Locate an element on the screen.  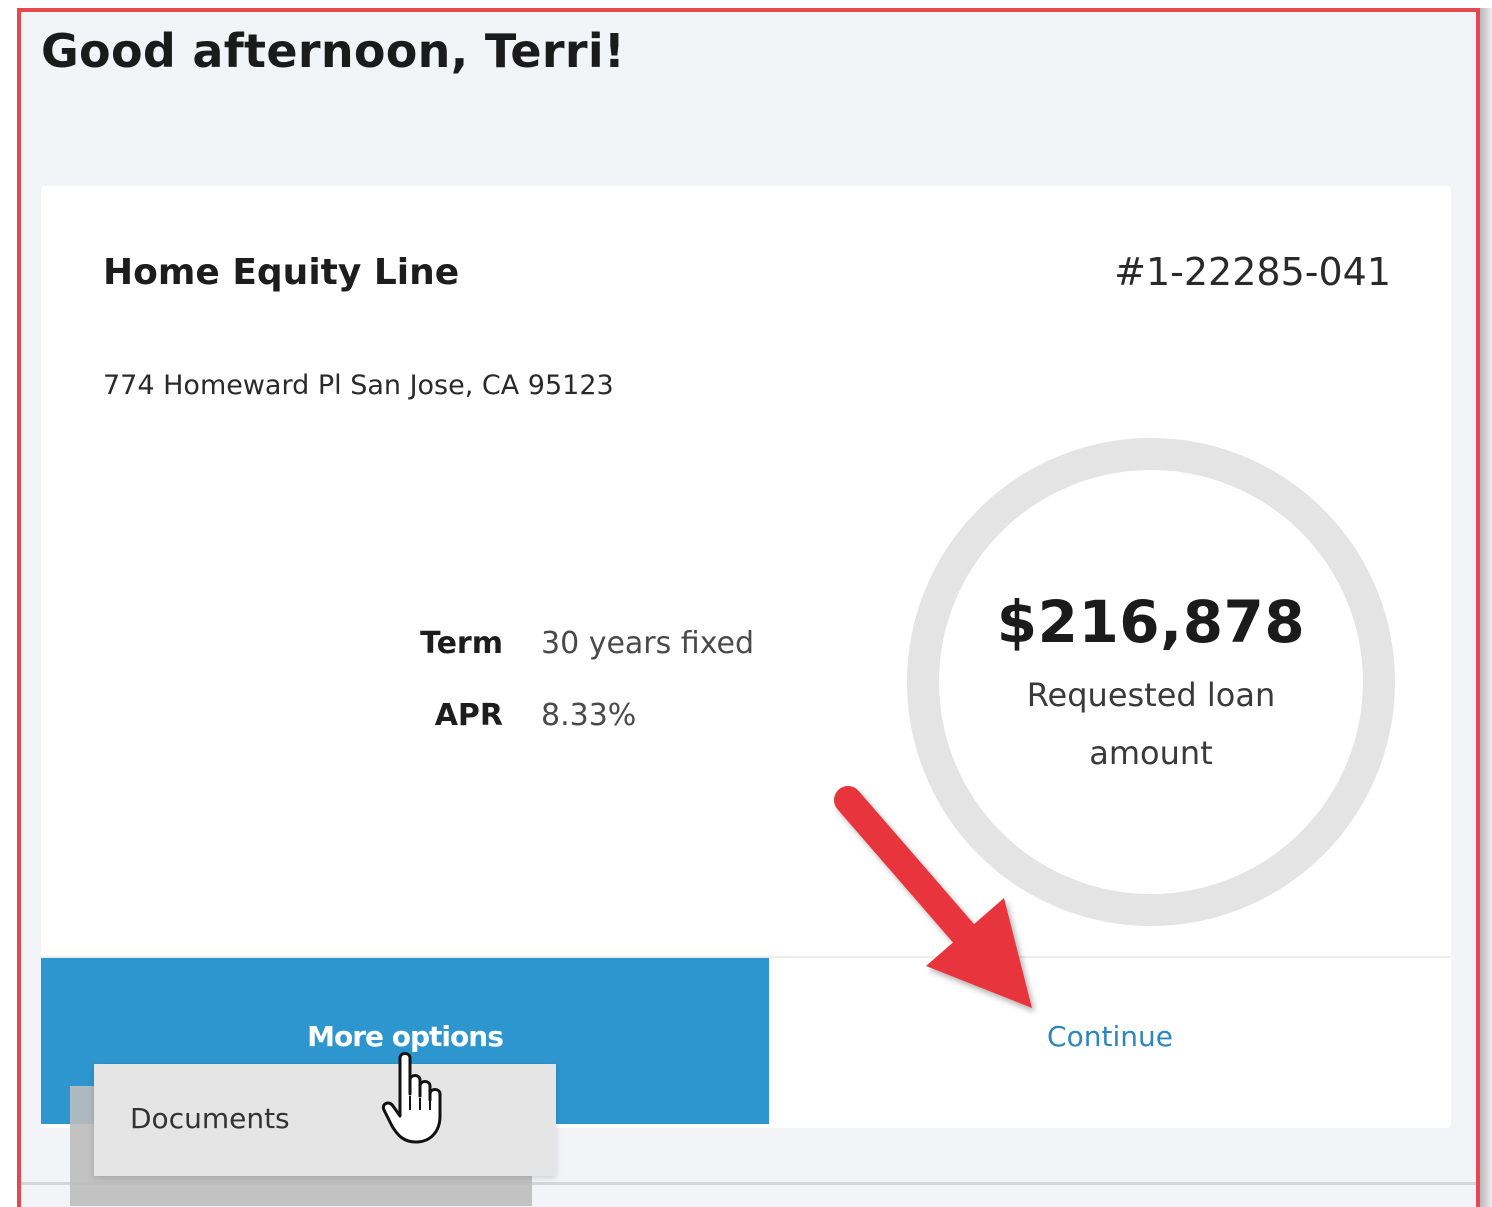
requested-loan-amount-caption: Requested loan amount is located at coordinates (1151, 724).